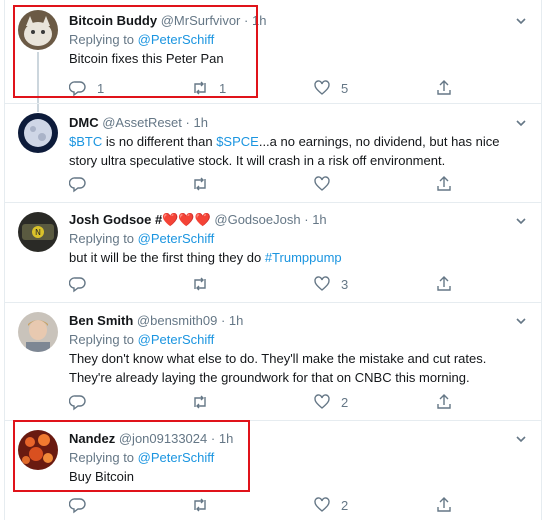 The height and width of the screenshot is (520, 546). What do you see at coordinates (345, 284) in the screenshot?
I see `like-count: 3` at bounding box center [345, 284].